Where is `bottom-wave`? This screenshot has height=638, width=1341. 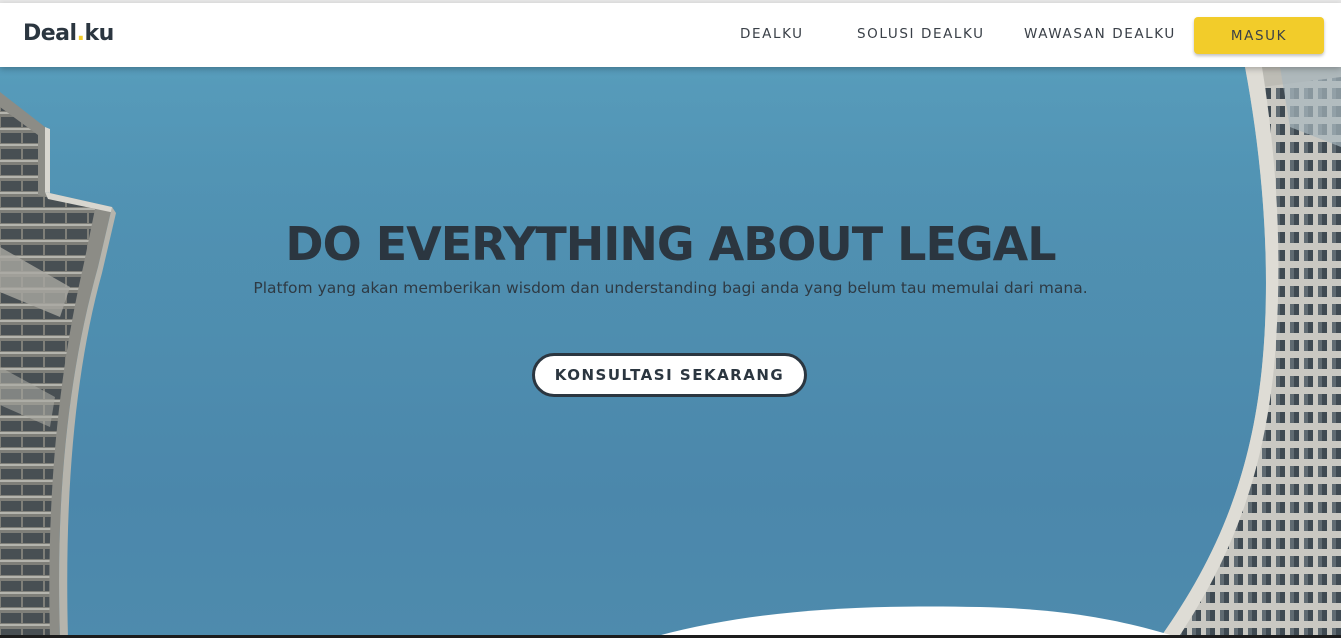 bottom-wave is located at coordinates (915, 622).